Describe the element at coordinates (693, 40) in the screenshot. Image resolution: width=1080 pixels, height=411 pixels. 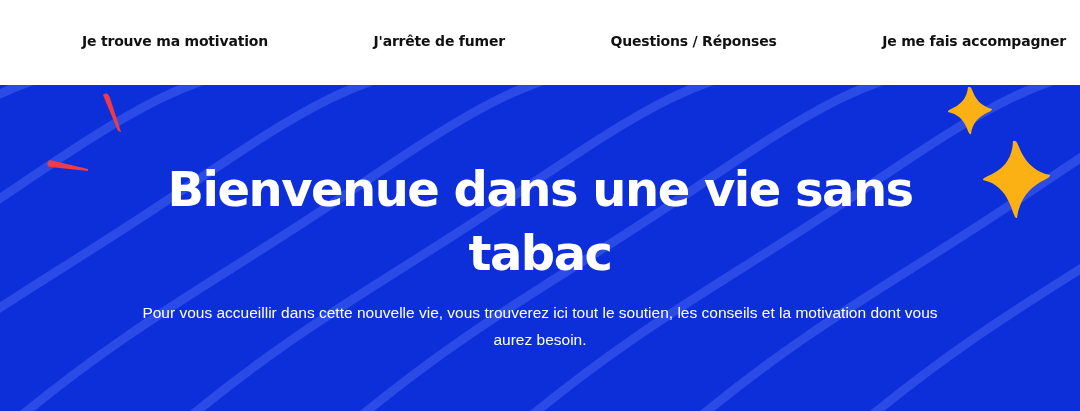
I see `nav-link: Questions / Réponses` at that location.